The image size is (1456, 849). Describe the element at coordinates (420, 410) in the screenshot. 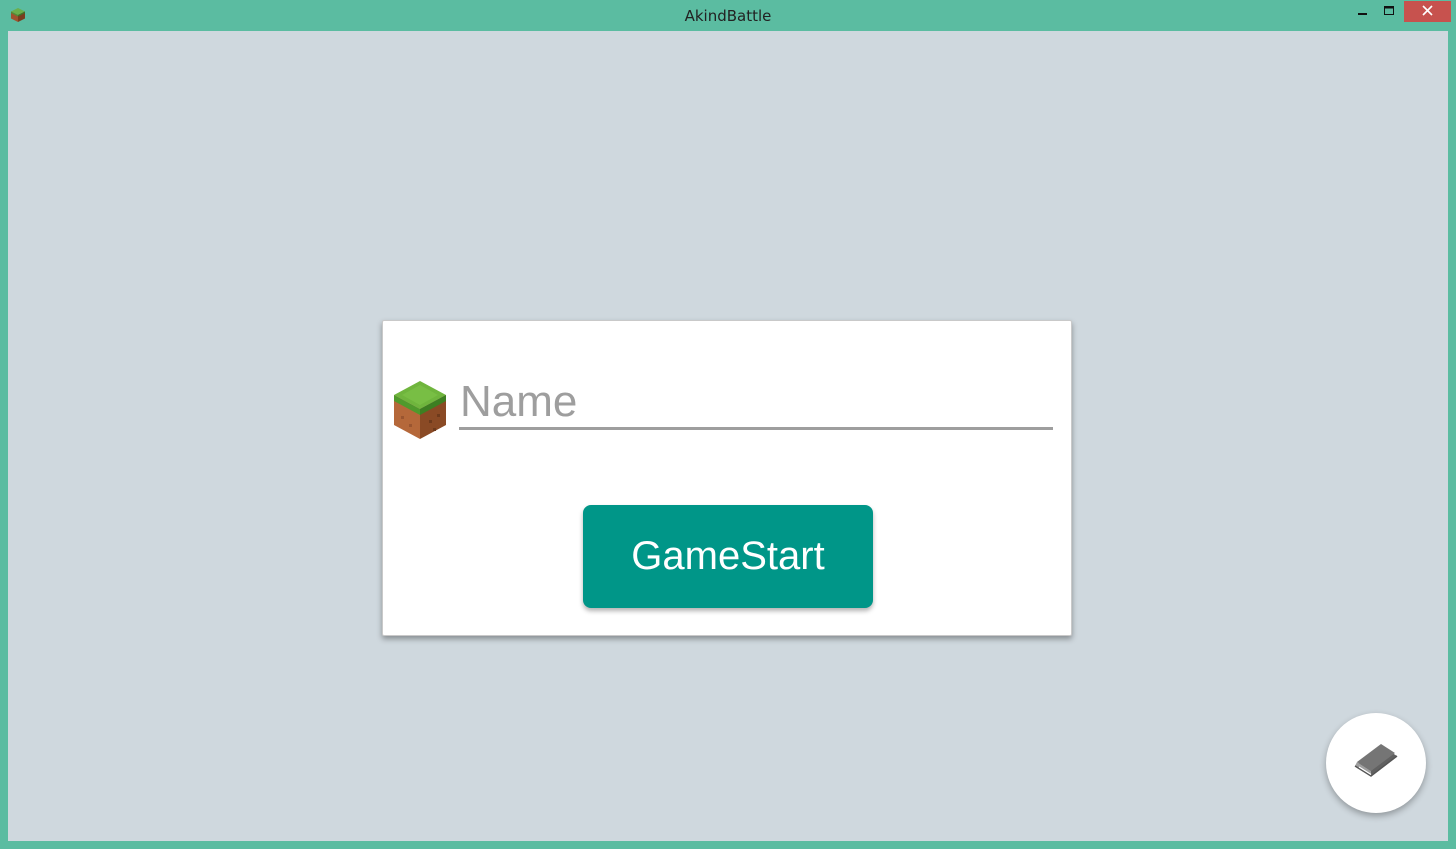

I see `grass-block-icon` at that location.